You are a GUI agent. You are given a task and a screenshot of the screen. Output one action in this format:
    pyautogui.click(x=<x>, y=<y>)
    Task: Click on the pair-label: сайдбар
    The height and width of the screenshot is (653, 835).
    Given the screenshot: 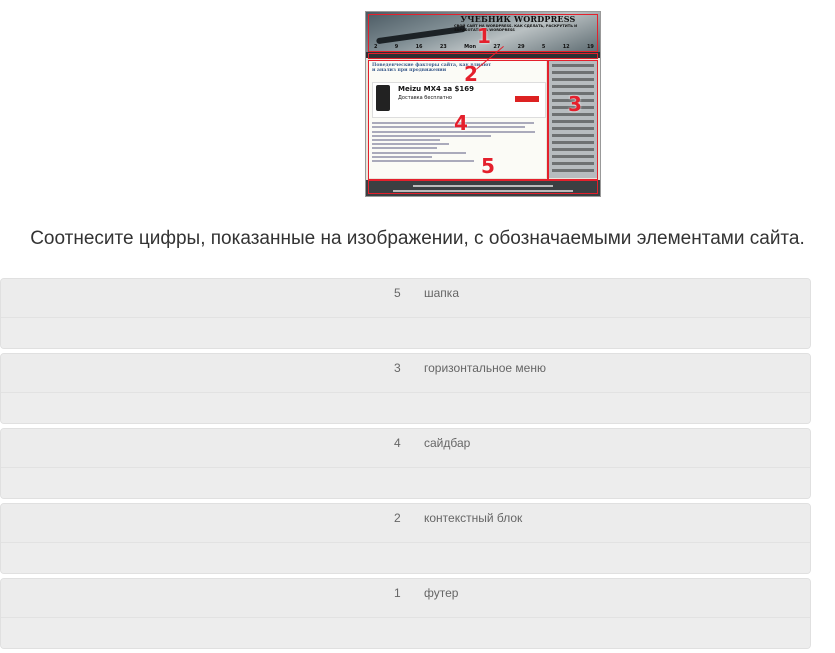 What is the action you would take?
    pyautogui.click(x=447, y=443)
    